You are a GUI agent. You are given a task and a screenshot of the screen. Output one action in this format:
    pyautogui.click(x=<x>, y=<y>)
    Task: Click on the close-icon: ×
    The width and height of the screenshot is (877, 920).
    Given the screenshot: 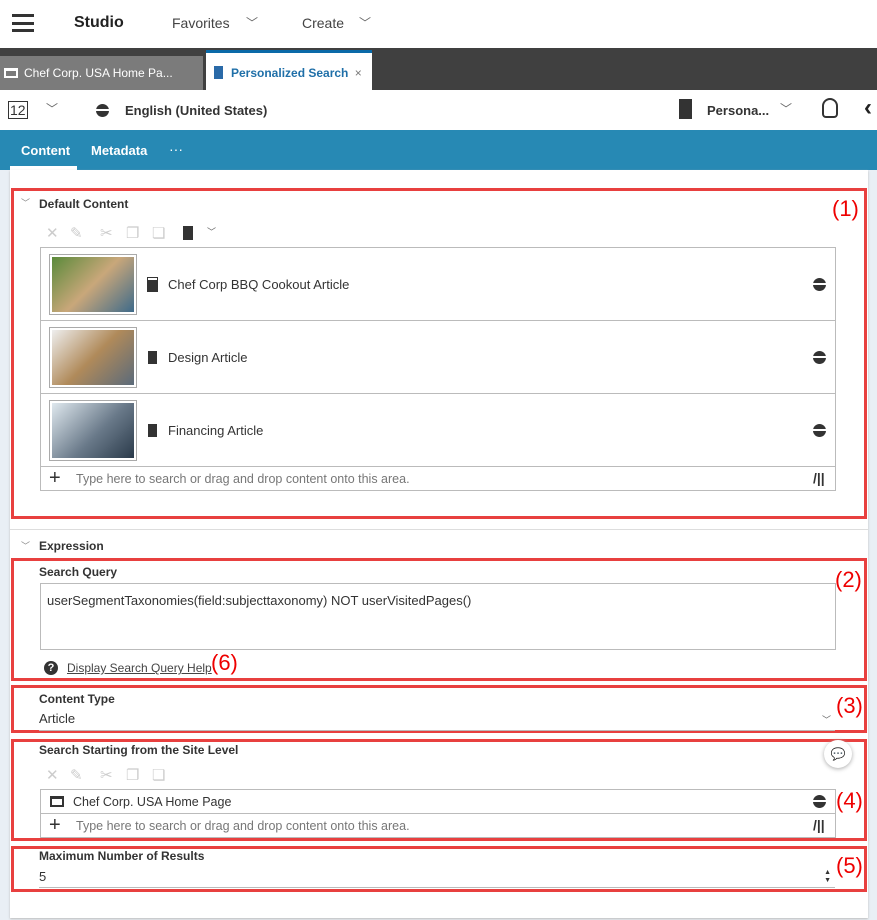 What is the action you would take?
    pyautogui.click(x=358, y=73)
    